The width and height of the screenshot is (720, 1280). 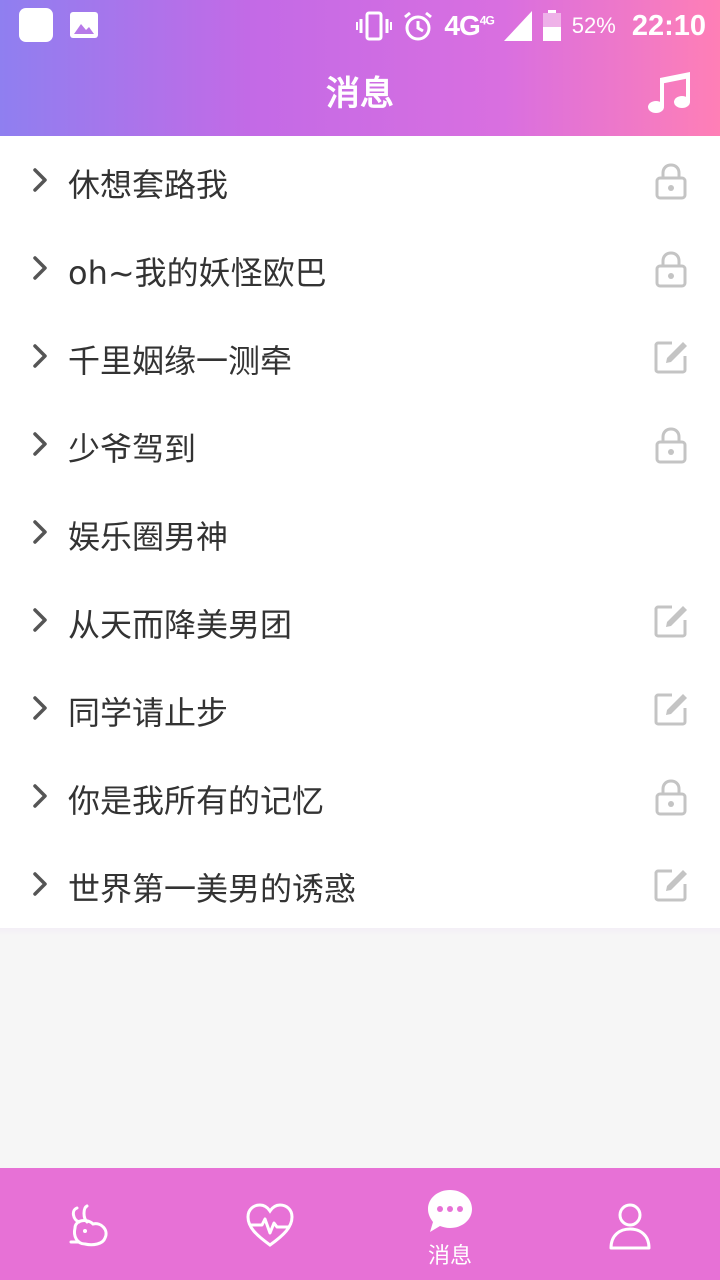 What do you see at coordinates (360, 444) in the screenshot?
I see `list-item: 少爷驾到` at bounding box center [360, 444].